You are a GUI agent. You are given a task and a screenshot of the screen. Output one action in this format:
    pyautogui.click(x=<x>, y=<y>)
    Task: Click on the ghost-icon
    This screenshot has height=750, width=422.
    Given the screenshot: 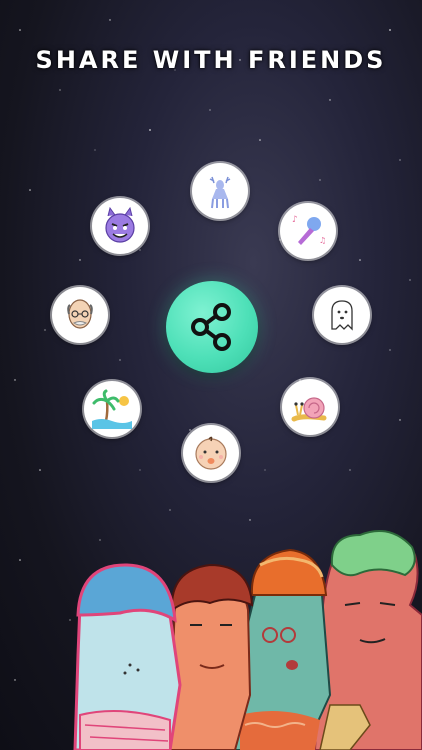 What is the action you would take?
    pyautogui.click(x=342, y=315)
    